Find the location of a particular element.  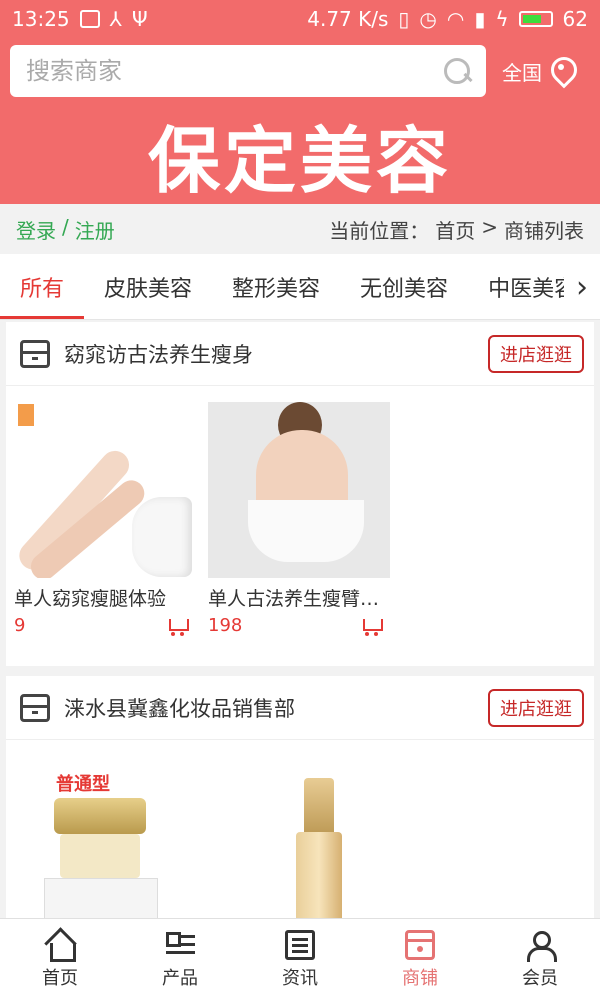

product-card is located at coordinates (299, 848).